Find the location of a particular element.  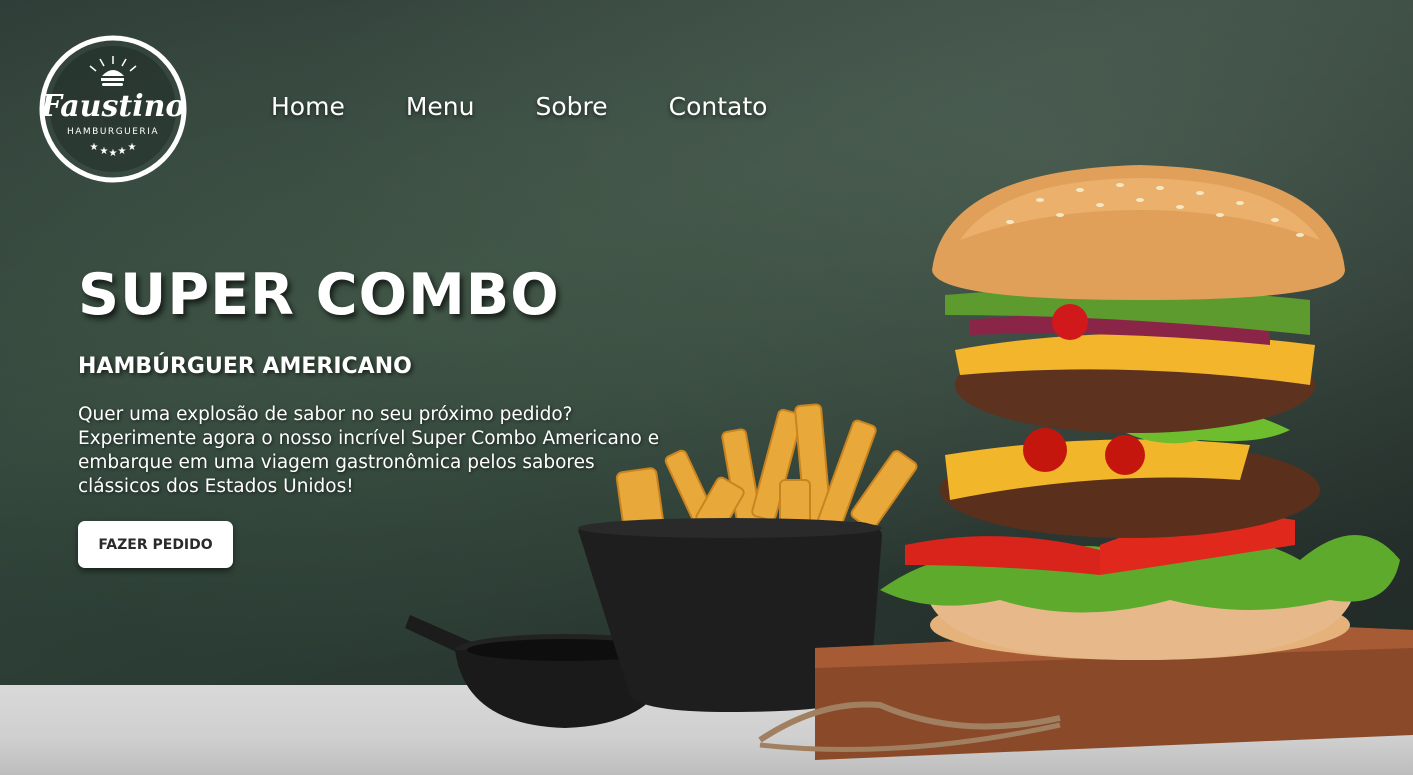

nav-item-sobre: Sobre is located at coordinates (571, 106).